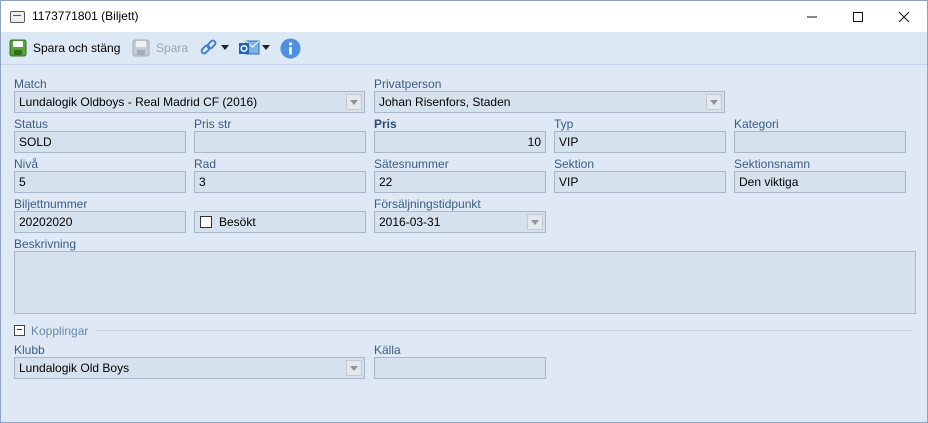  I want to click on save-close-icon, so click(18, 48).